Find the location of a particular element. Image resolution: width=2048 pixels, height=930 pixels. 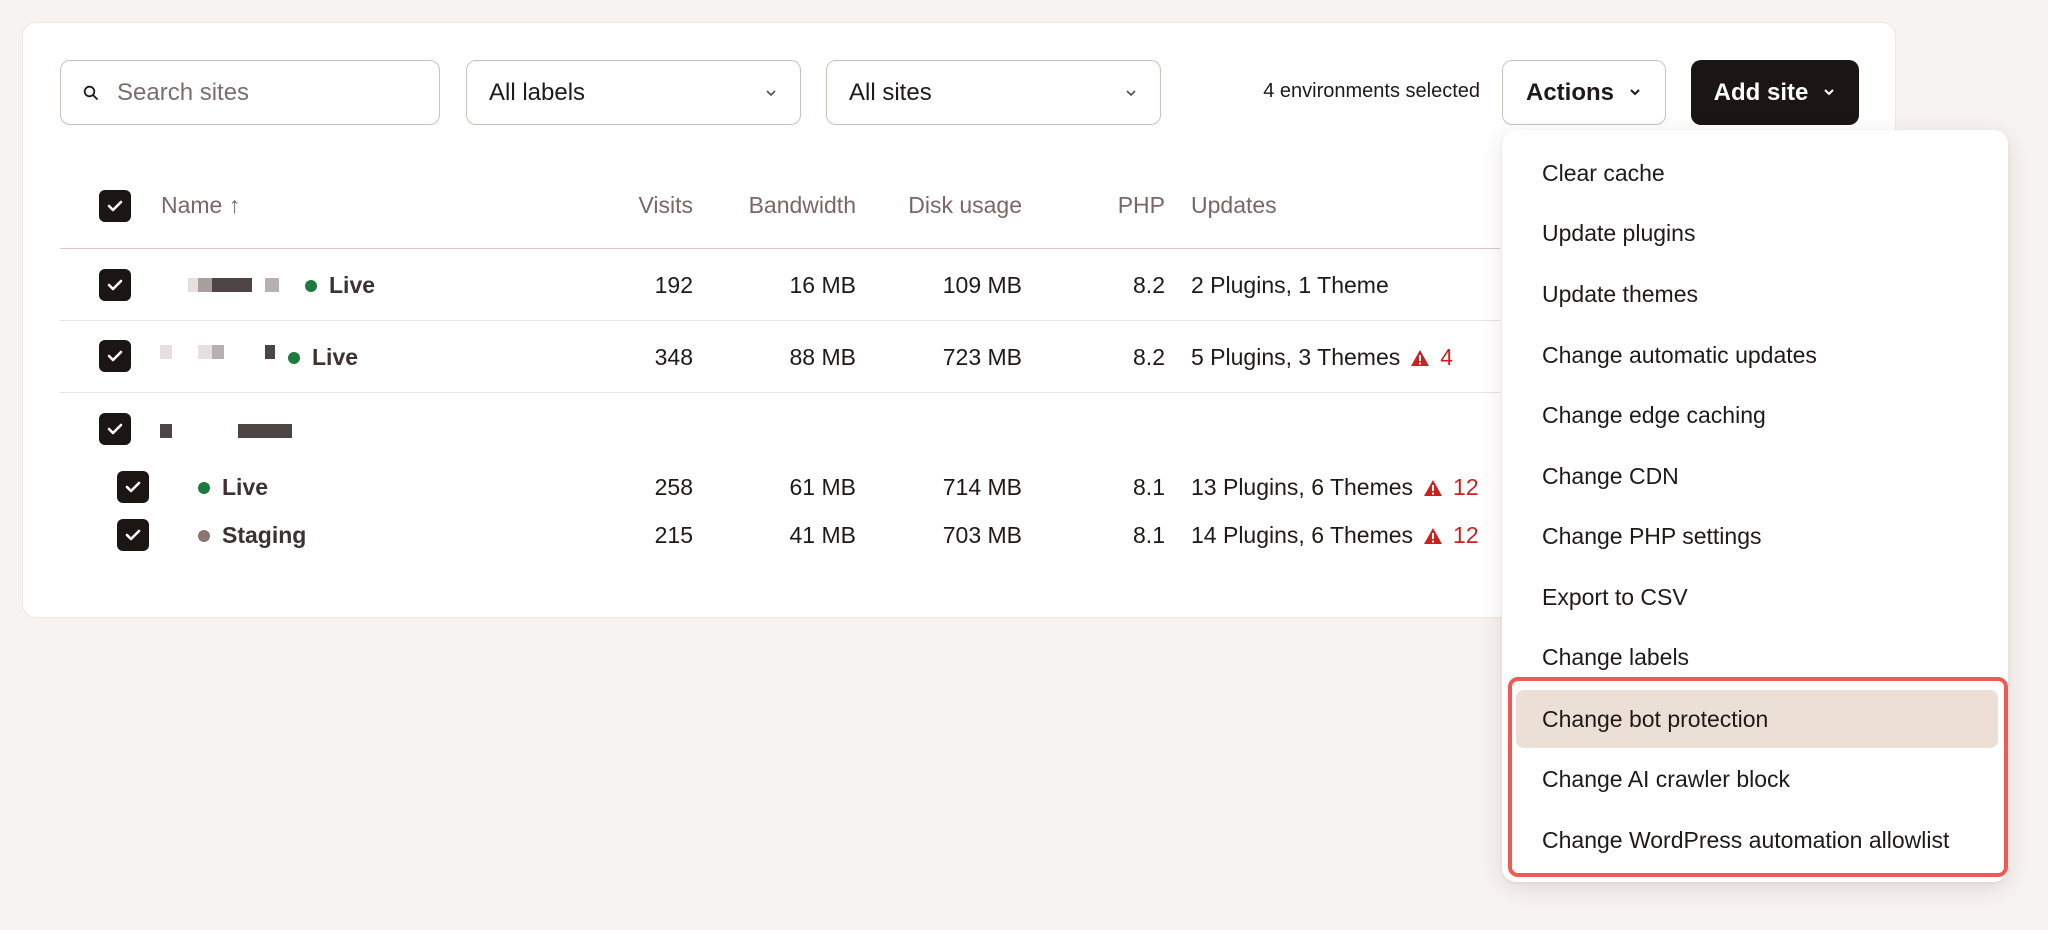

environment-label: Staging is located at coordinates (252, 535).